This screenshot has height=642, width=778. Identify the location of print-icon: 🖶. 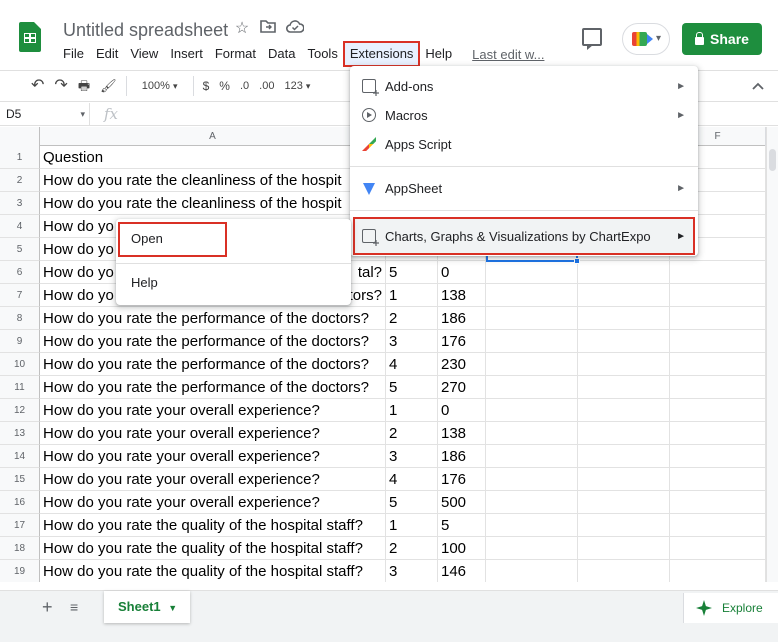
(84, 86).